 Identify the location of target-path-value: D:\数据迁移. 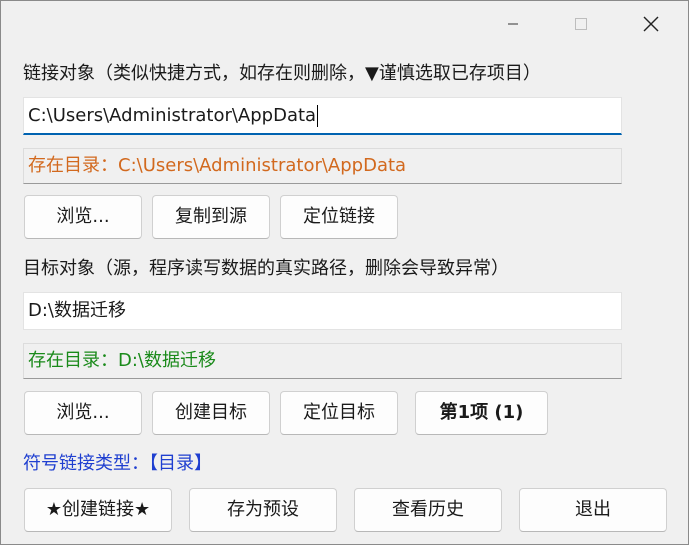
(77, 310).